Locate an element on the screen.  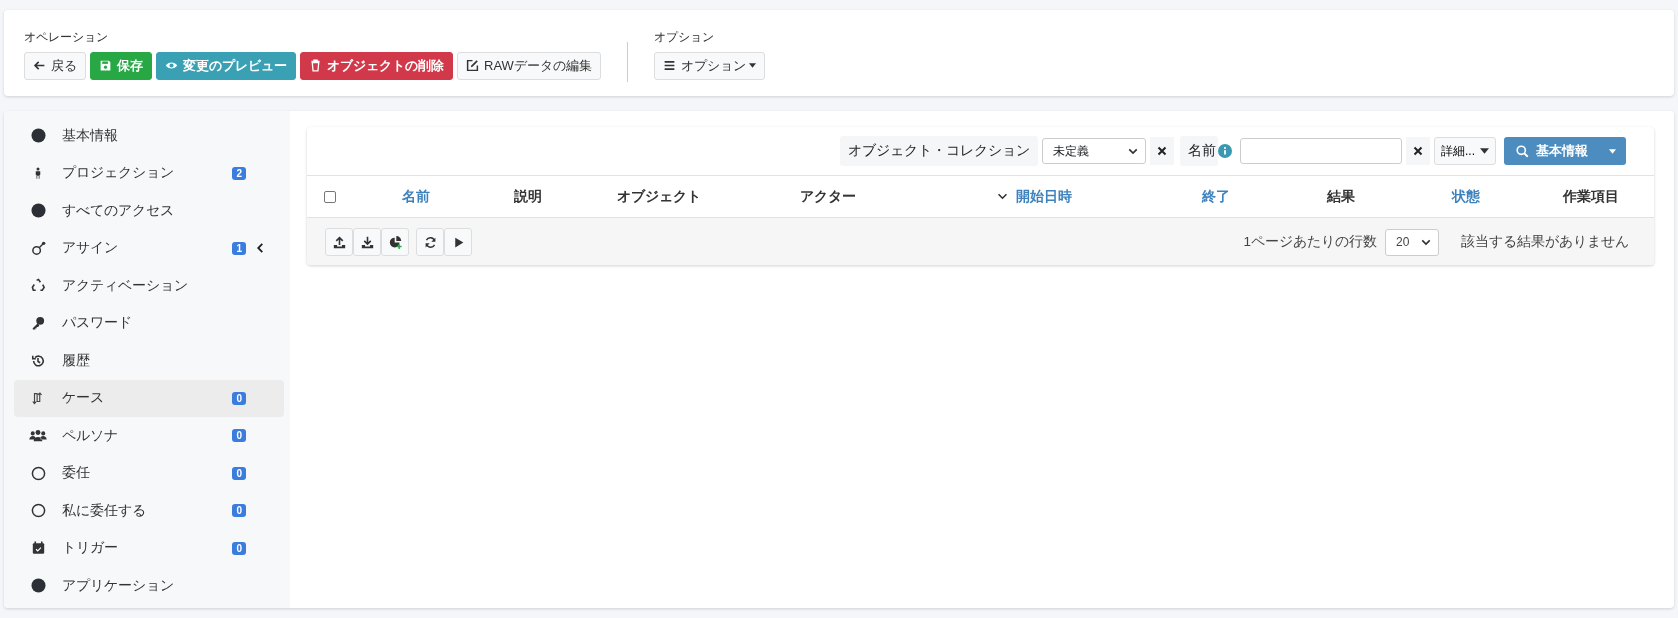
sort-chevron-icon is located at coordinates (1003, 196).